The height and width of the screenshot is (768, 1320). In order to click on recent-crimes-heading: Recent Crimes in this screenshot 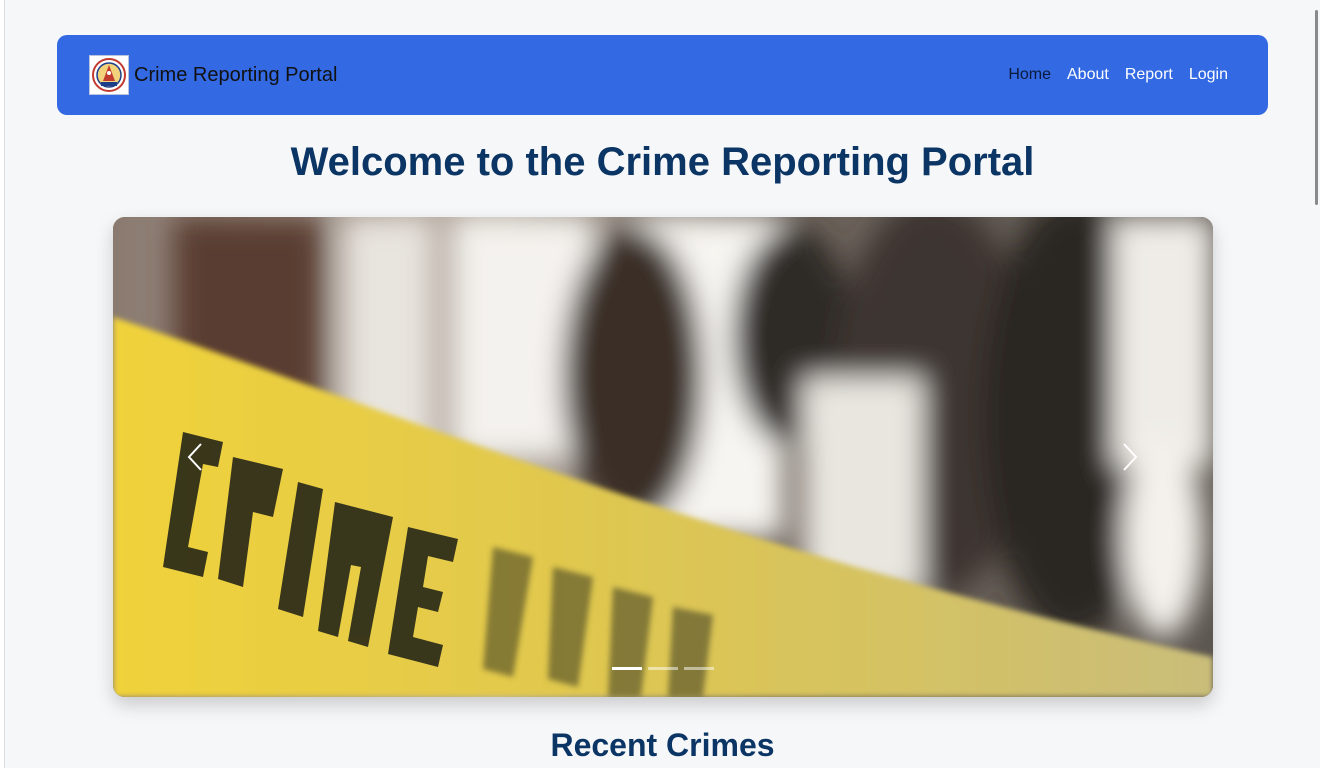, I will do `click(662, 745)`.